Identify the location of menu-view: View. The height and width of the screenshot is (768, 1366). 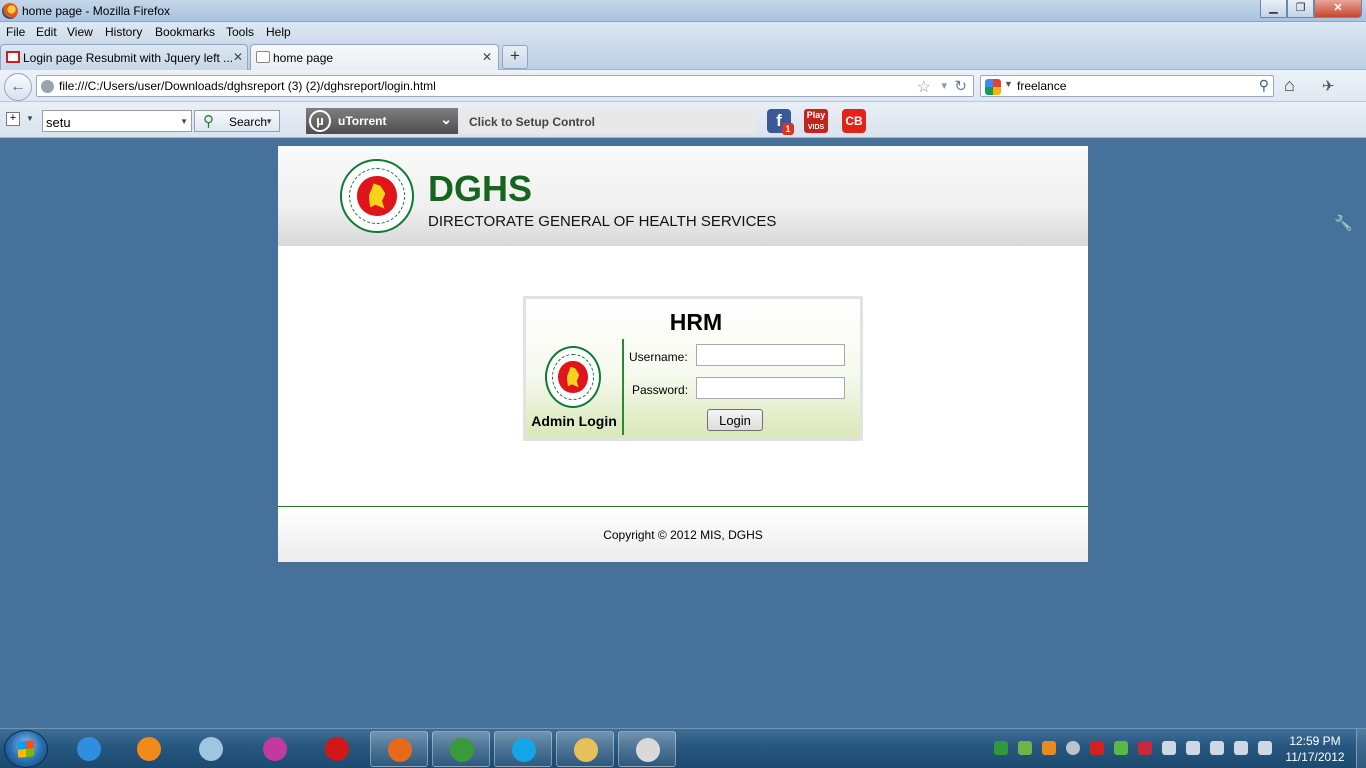
(80, 32).